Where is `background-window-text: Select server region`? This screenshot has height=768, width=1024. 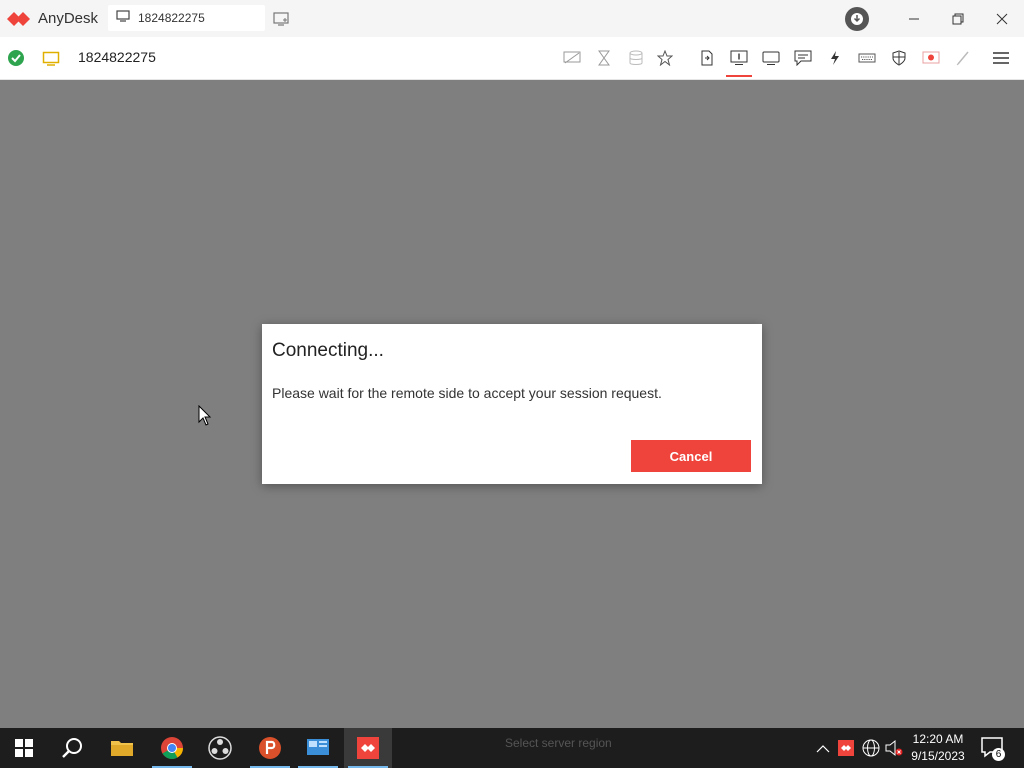
background-window-text: Select server region is located at coordinates (558, 743).